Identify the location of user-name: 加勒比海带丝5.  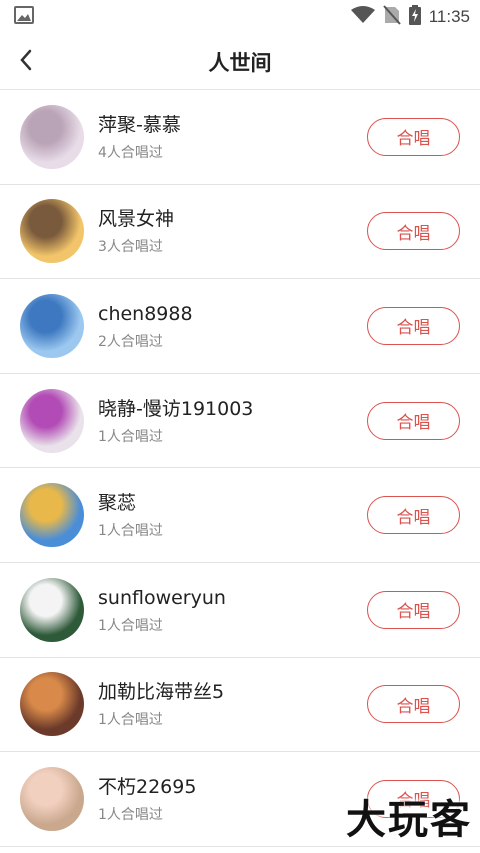
(161, 692).